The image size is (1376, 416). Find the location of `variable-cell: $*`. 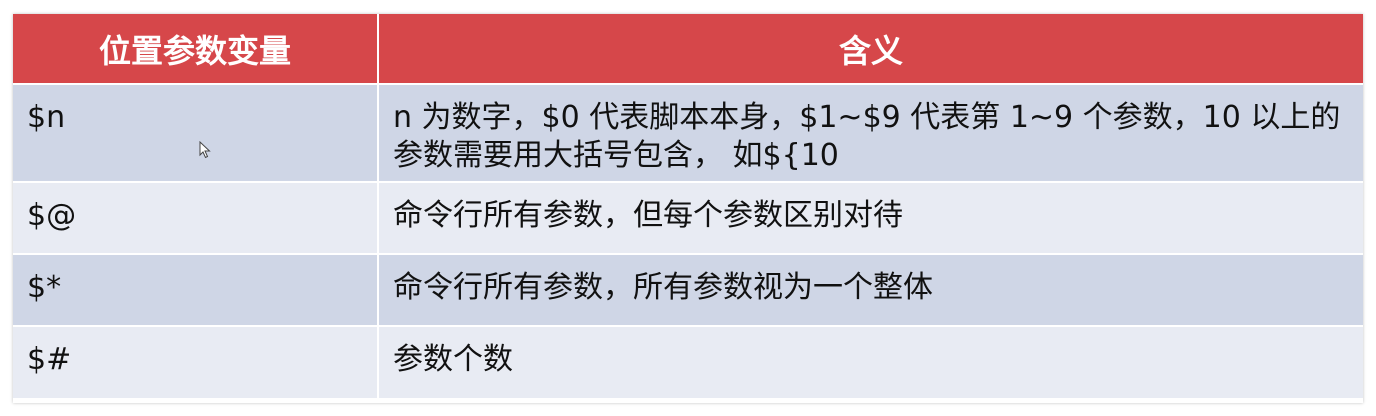

variable-cell: $* is located at coordinates (196, 289).